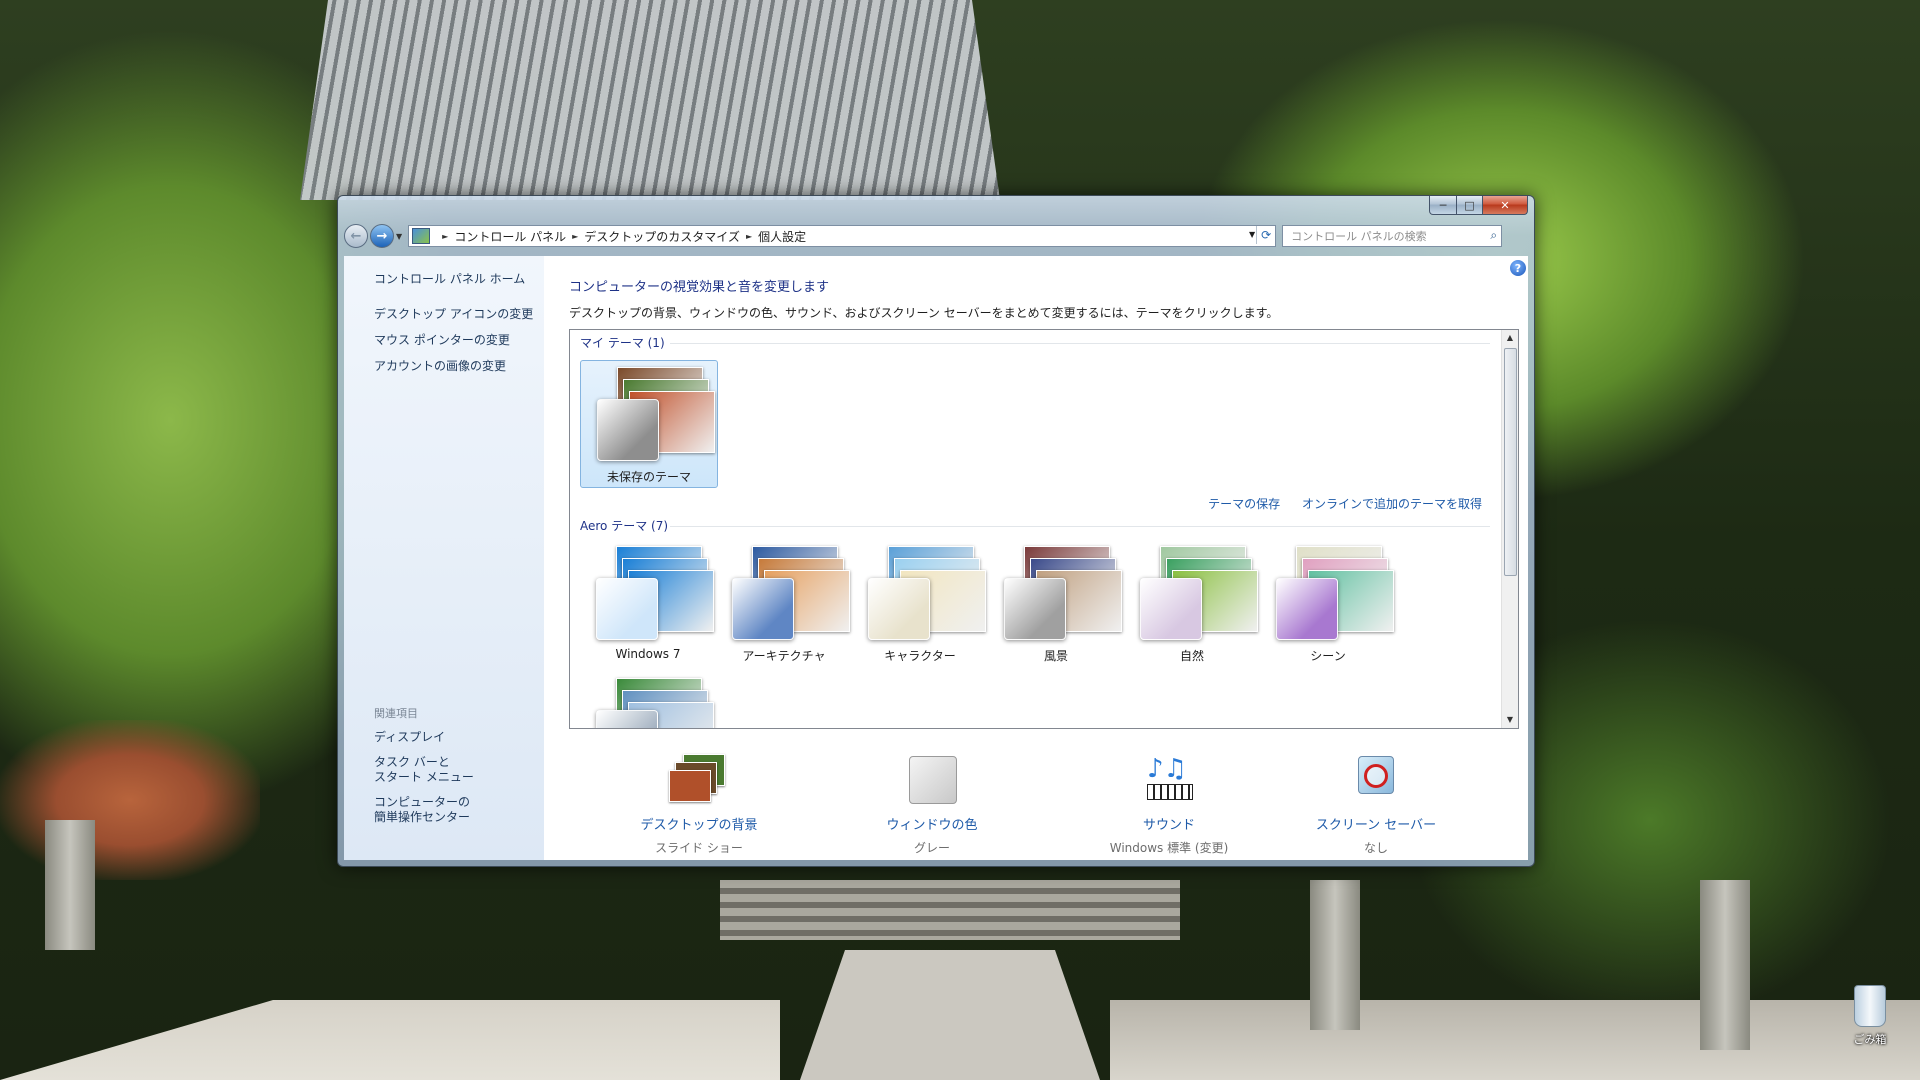 The width and height of the screenshot is (1920, 1080). What do you see at coordinates (1493, 235) in the screenshot?
I see `search-icon: ⌕` at bounding box center [1493, 235].